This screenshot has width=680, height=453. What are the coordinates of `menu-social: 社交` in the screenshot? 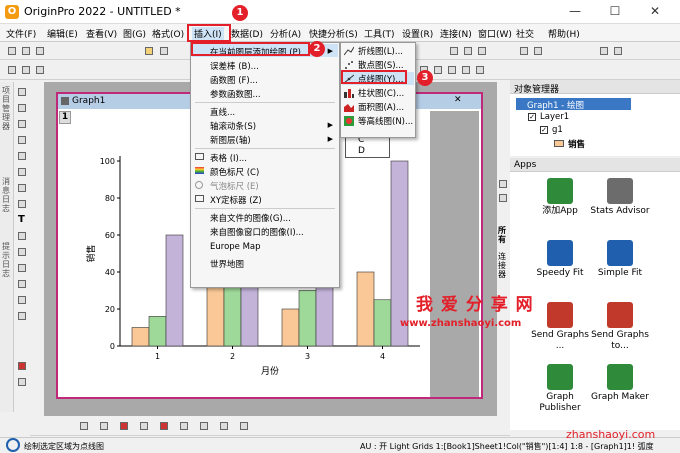 It's located at (525, 33).